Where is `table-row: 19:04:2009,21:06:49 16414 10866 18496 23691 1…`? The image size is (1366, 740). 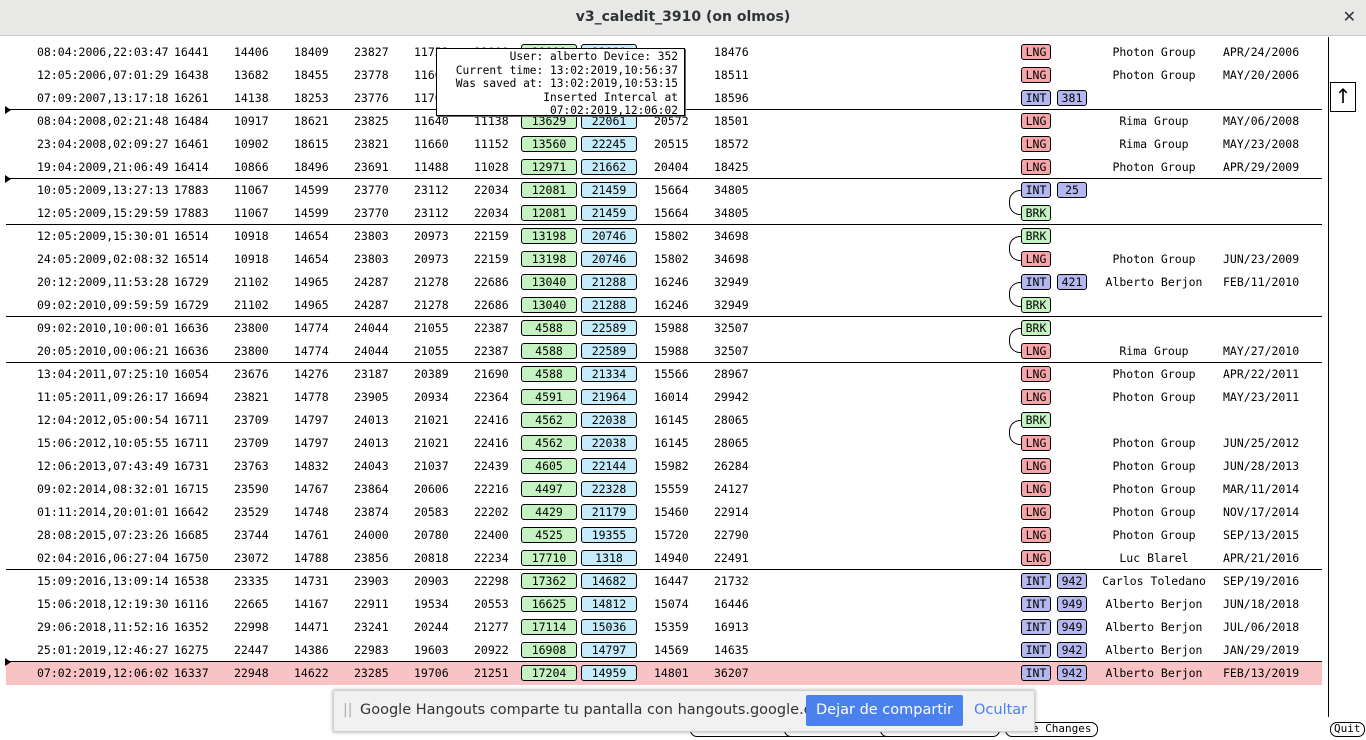 table-row: 19:04:2009,21:06:49 16414 10866 18496 23691 1… is located at coordinates (661, 167).